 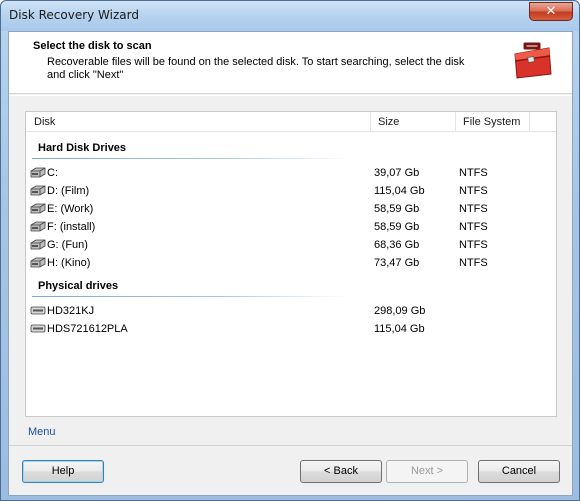 What do you see at coordinates (67, 245) in the screenshot?
I see `disk-name: G: (Fun)` at bounding box center [67, 245].